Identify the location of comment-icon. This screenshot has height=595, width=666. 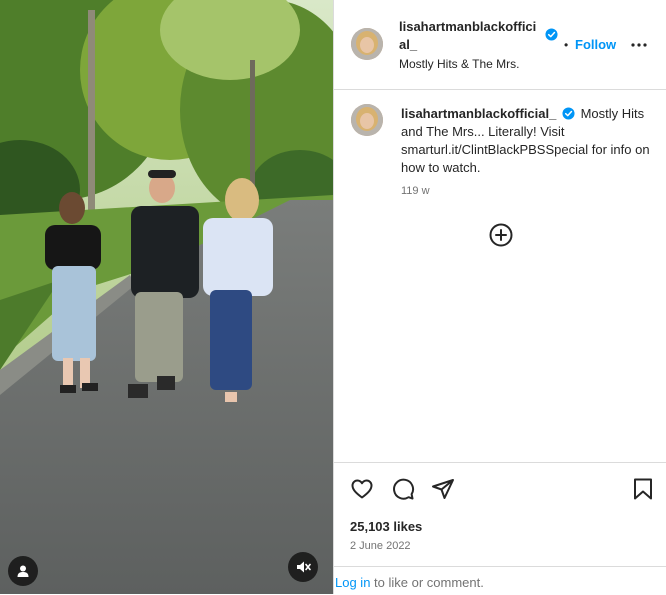
(403, 489).